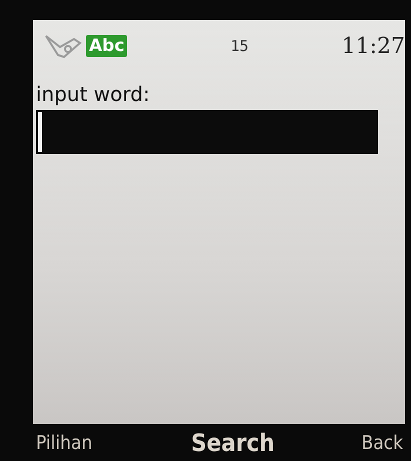 The height and width of the screenshot is (461, 411). I want to click on options-softkey: Pilihan, so click(64, 443).